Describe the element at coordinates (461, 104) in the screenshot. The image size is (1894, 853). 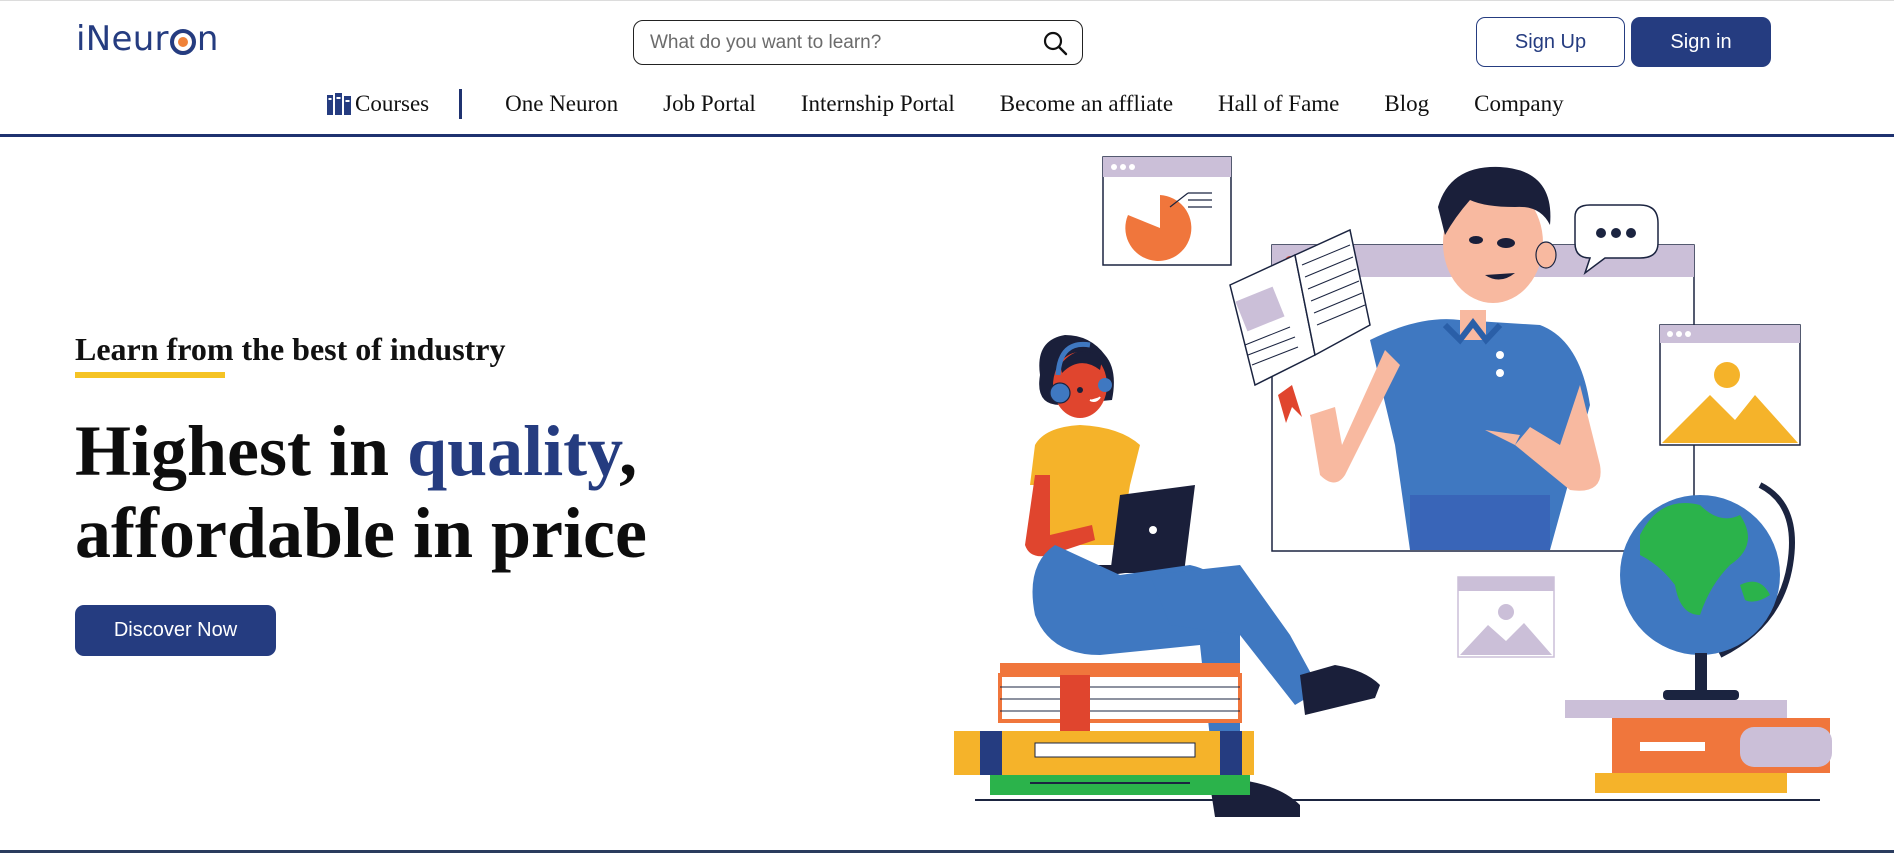
I see `nav-divider` at that location.